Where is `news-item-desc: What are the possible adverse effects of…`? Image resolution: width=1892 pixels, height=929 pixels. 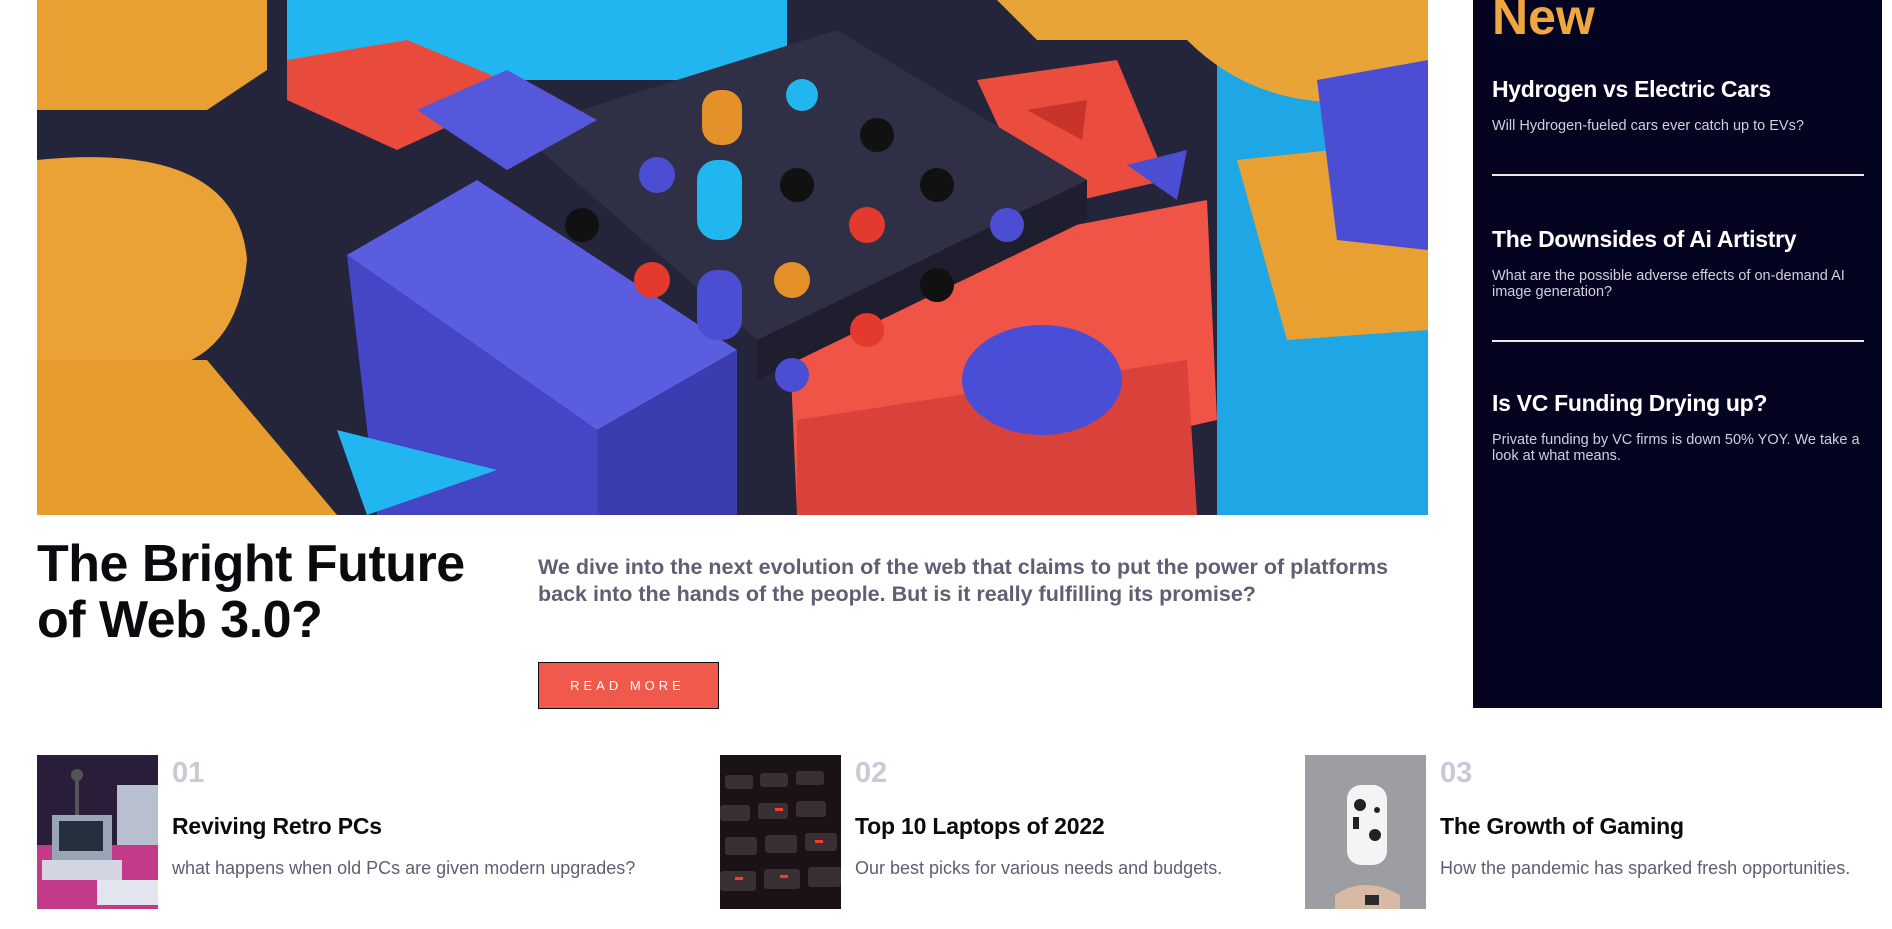
news-item-desc: What are the possible adverse effects of… is located at coordinates (1668, 284).